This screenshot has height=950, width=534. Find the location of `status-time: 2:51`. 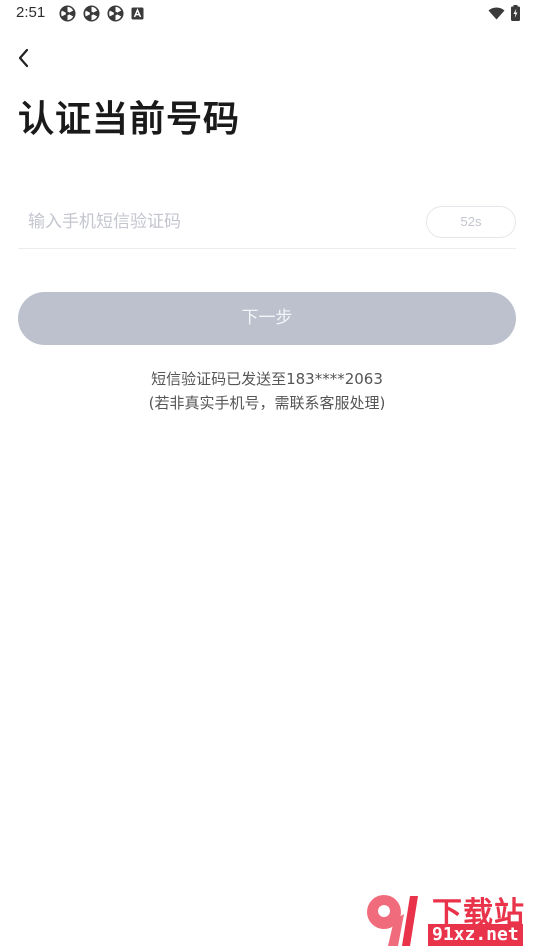

status-time: 2:51 is located at coordinates (31, 12).